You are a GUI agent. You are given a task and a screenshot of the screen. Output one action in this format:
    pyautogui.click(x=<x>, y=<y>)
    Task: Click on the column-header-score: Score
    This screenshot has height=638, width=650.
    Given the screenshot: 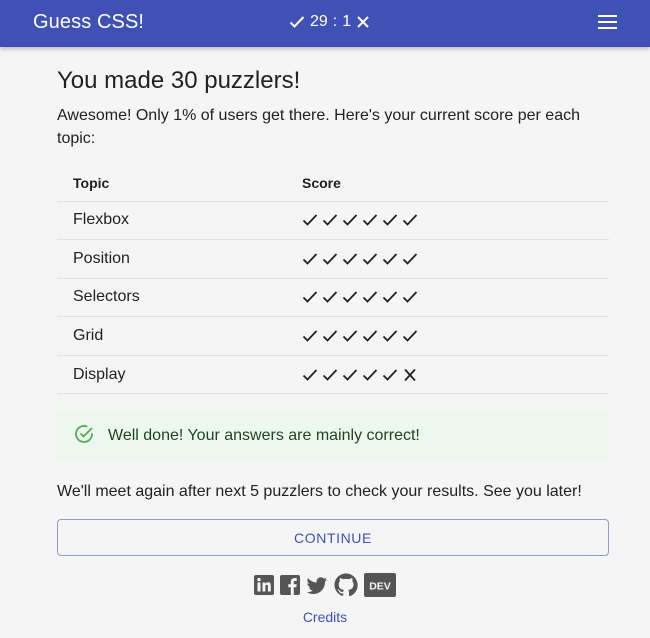 What is the action you would take?
    pyautogui.click(x=455, y=183)
    